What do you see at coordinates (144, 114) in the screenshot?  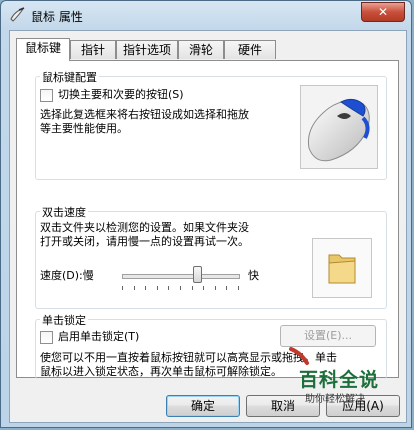 I see `button-config-desc-line1: 选择此复选框来将右按钮设成如选择和拖放` at bounding box center [144, 114].